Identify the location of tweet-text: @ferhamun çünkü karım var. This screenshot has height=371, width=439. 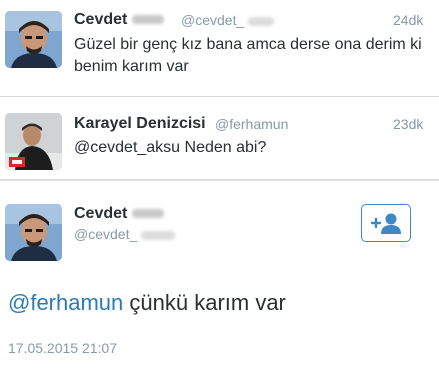
(147, 303).